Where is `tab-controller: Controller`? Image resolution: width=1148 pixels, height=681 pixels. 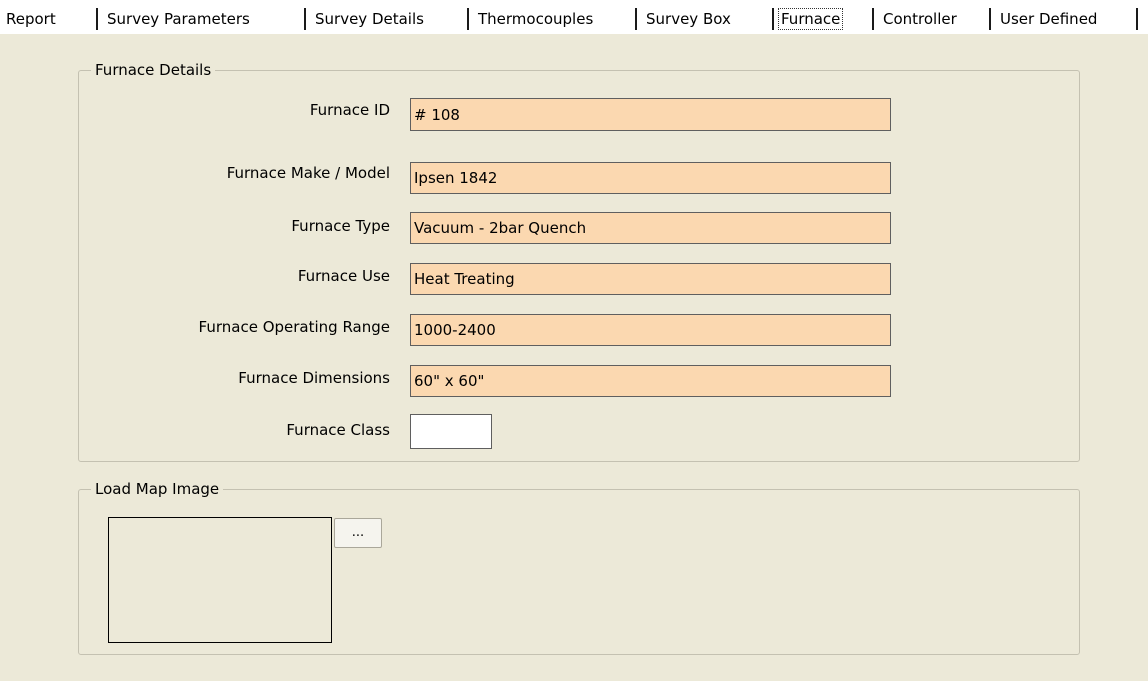 tab-controller: Controller is located at coordinates (920, 19).